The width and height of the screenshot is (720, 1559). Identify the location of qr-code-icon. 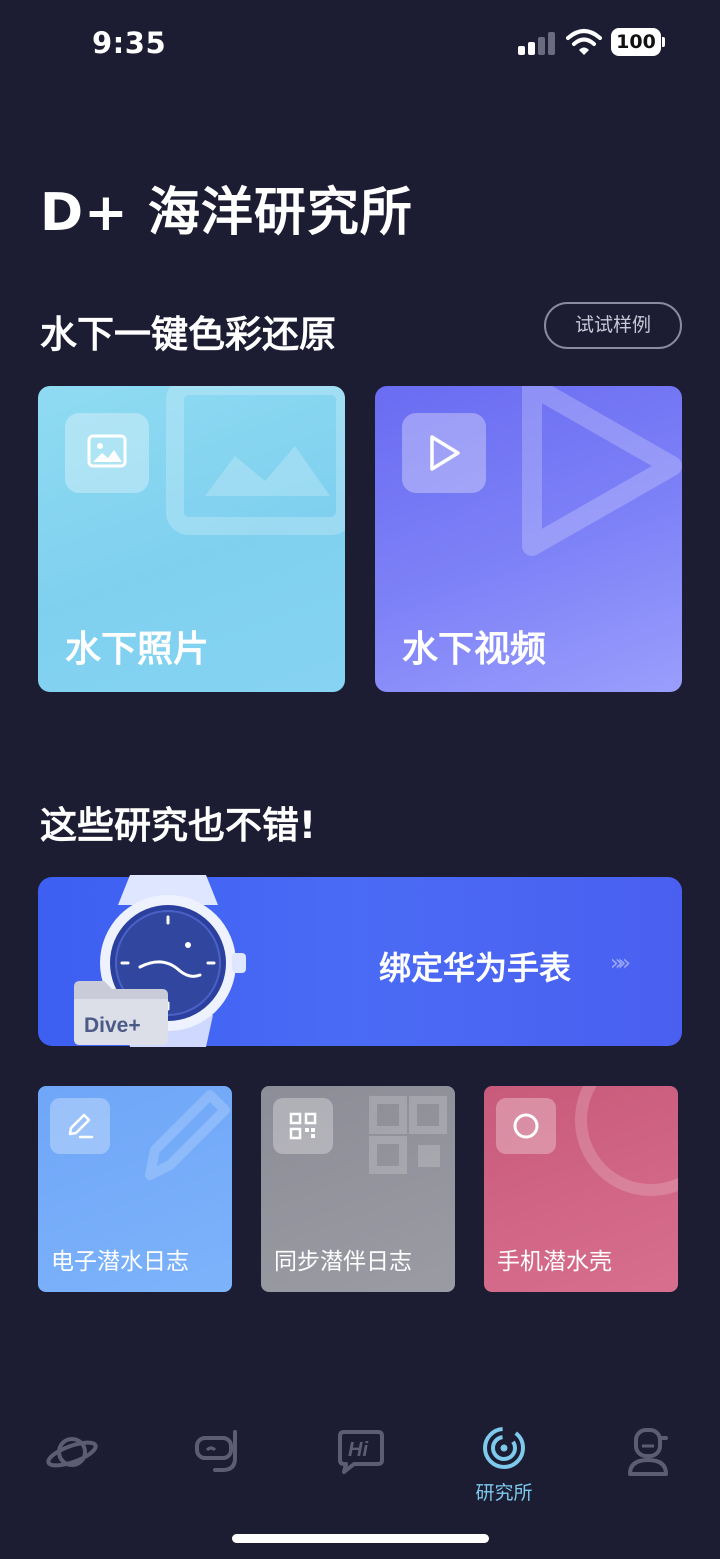
(303, 1126).